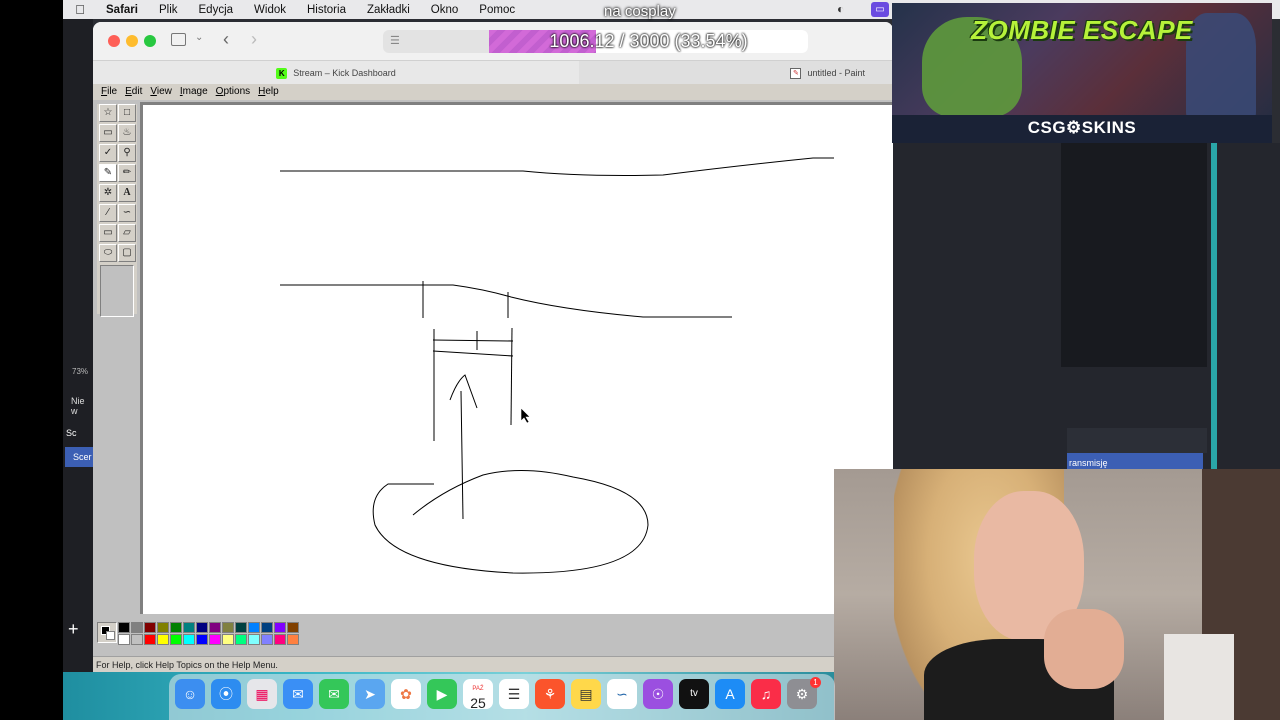 The height and width of the screenshot is (720, 1280). Describe the element at coordinates (108, 133) in the screenshot. I see `eraser-icon: ▭` at that location.